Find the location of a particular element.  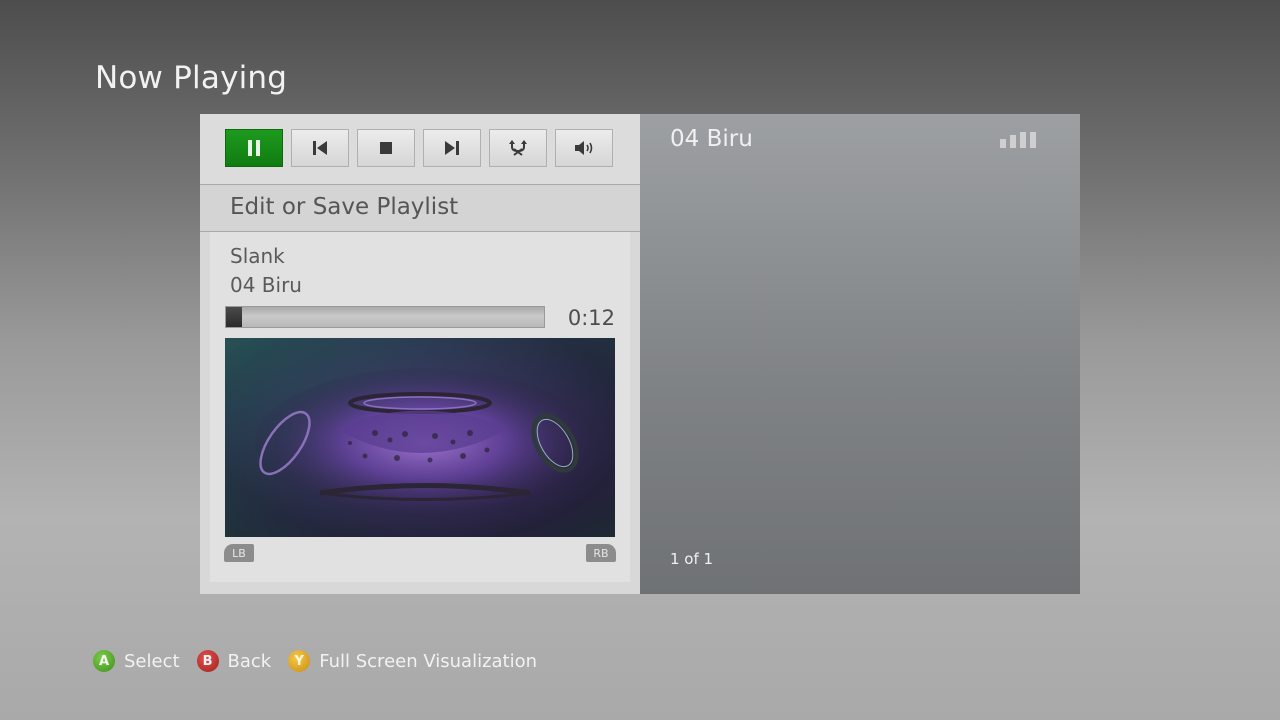

previous-button is located at coordinates (320, 148).